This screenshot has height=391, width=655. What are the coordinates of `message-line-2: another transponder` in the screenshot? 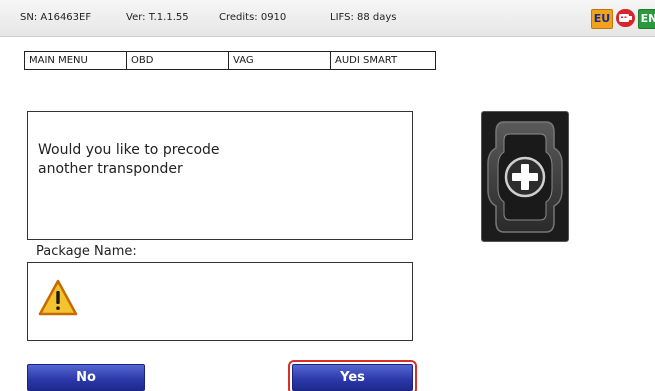 It's located at (110, 169).